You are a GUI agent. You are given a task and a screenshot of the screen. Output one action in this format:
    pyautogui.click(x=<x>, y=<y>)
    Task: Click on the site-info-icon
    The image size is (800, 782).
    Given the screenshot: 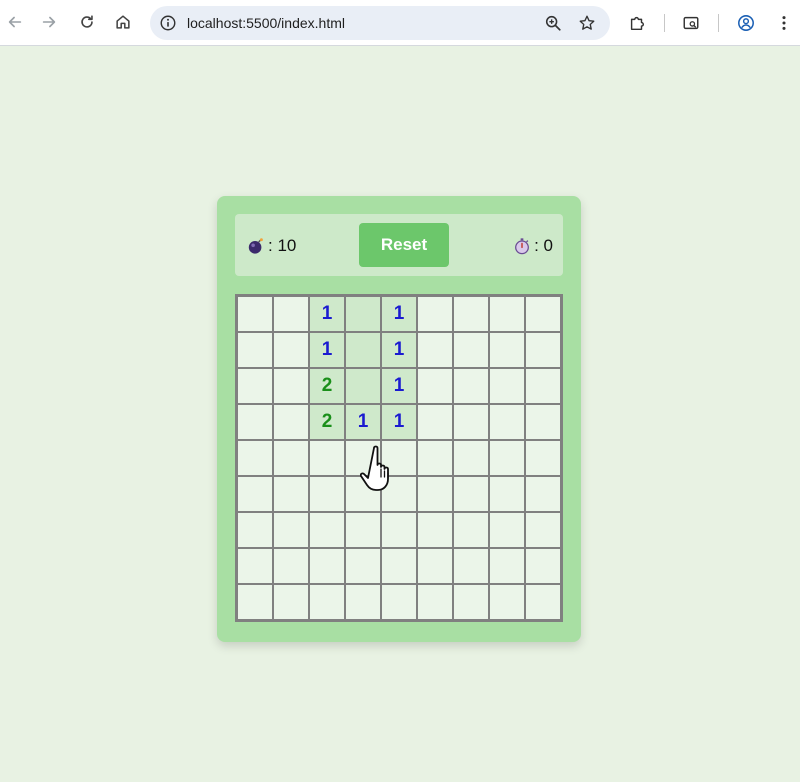 What is the action you would take?
    pyautogui.click(x=168, y=23)
    